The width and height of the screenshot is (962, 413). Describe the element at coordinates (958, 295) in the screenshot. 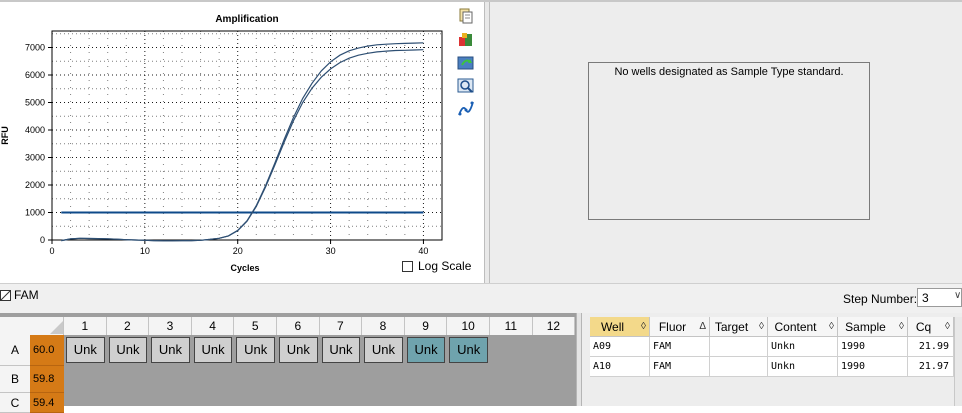

I see `chevron-down-icon: ∨` at that location.